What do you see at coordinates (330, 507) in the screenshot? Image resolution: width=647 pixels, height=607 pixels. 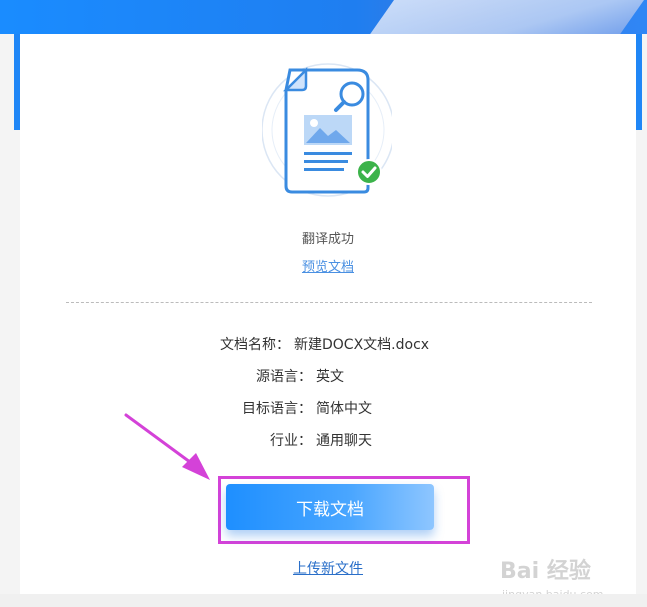 I see `download-document-button: 下载文档` at bounding box center [330, 507].